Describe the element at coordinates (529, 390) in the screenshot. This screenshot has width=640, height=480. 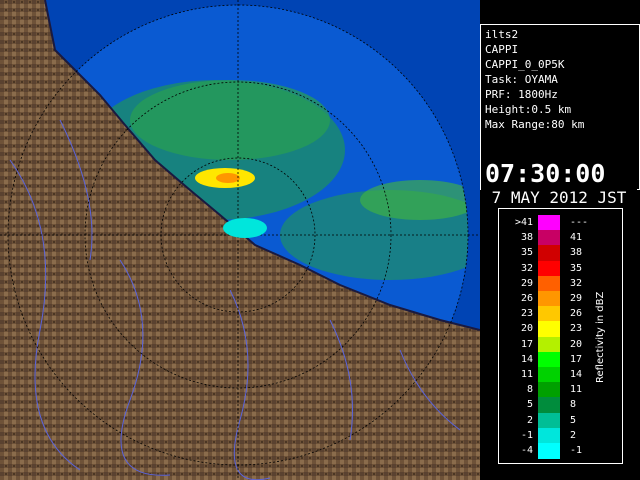
I see `legend-lower-bound: 8` at that location.